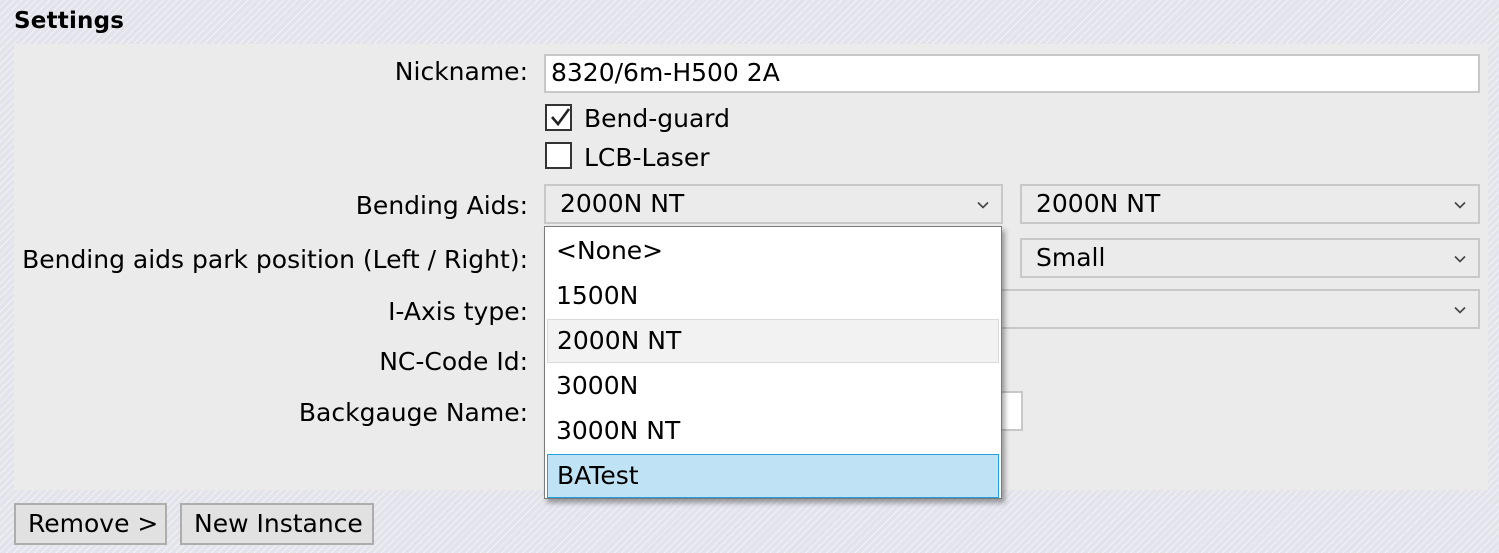 Image resolution: width=1499 pixels, height=553 pixels. I want to click on i-axis-label: I-Axis type:, so click(458, 311).